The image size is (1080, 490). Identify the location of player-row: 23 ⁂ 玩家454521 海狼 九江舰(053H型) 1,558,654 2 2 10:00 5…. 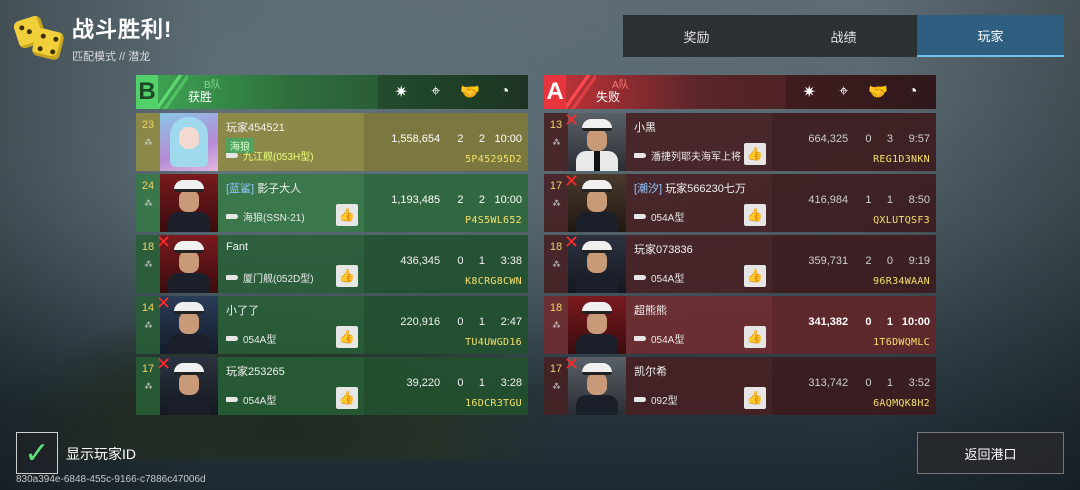
(332, 142).